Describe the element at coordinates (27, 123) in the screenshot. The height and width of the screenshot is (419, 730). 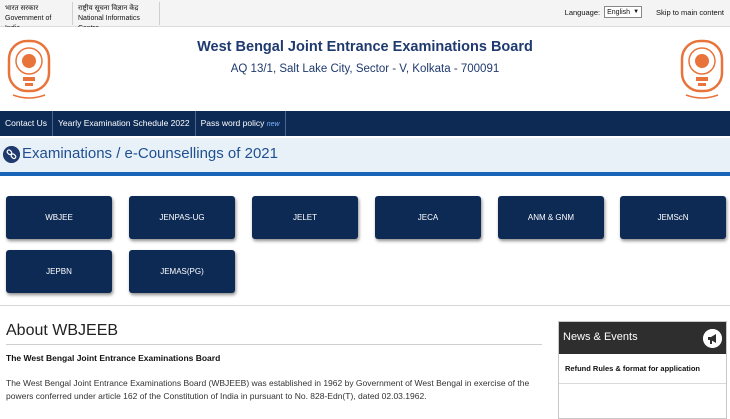
I see `nav-contact-us: Contact Us` at that location.